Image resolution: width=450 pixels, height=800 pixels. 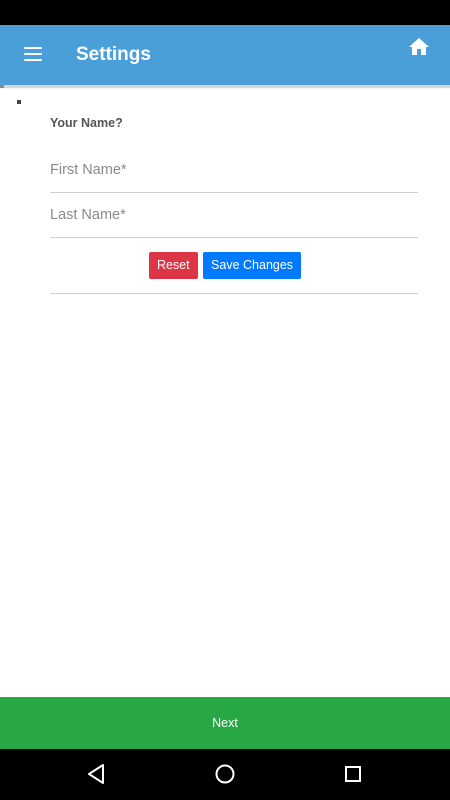 I want to click on last-name-input, so click(x=234, y=215).